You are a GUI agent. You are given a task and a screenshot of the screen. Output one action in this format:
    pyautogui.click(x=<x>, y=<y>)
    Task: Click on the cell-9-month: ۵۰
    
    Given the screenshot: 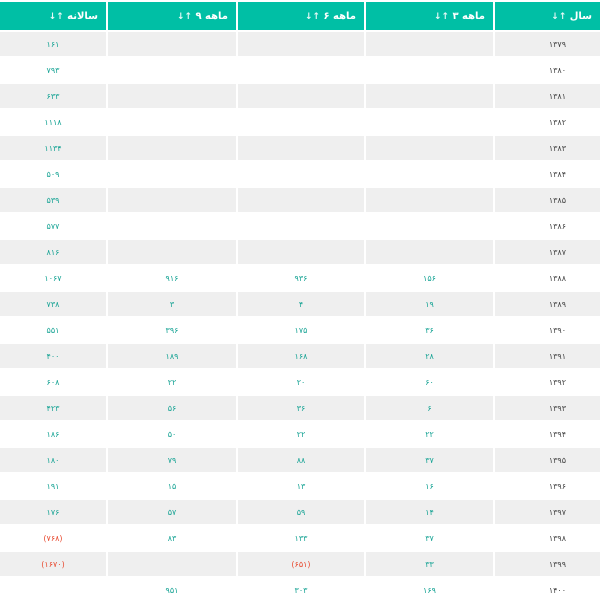 What is the action you would take?
    pyautogui.click(x=172, y=434)
    